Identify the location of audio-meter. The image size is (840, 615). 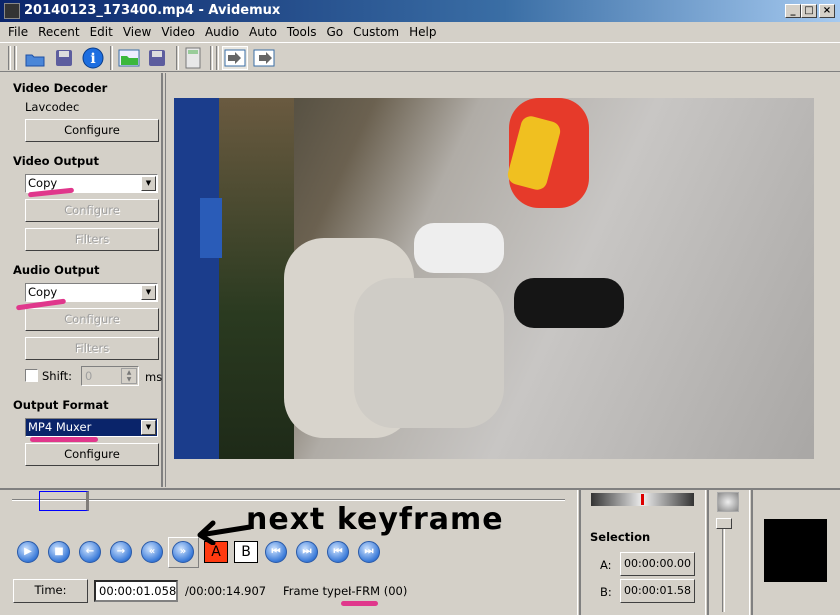
(795, 550).